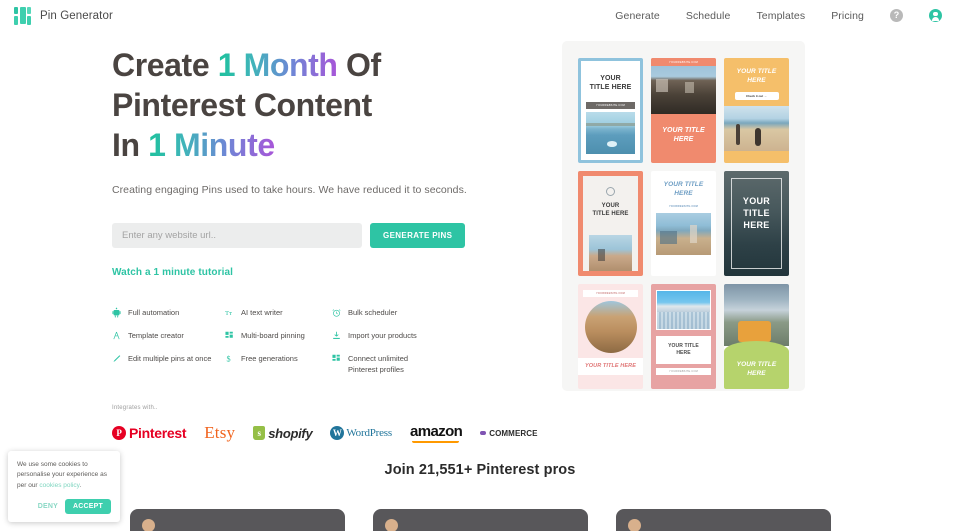 The width and height of the screenshot is (960, 531). Describe the element at coordinates (135, 408) in the screenshot. I see `integrates-with-label: Integrates with..` at that location.